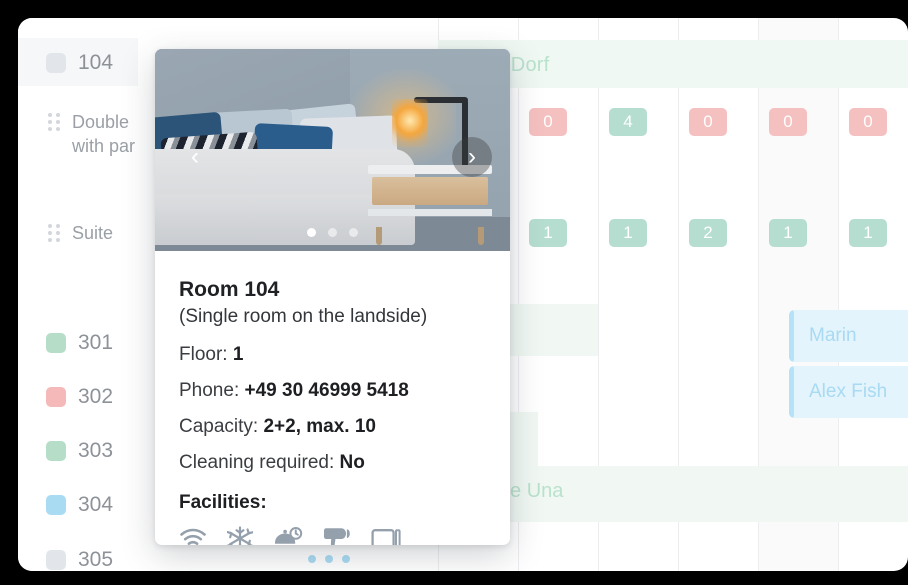  I want to click on room-number-label: 305, so click(96, 559).